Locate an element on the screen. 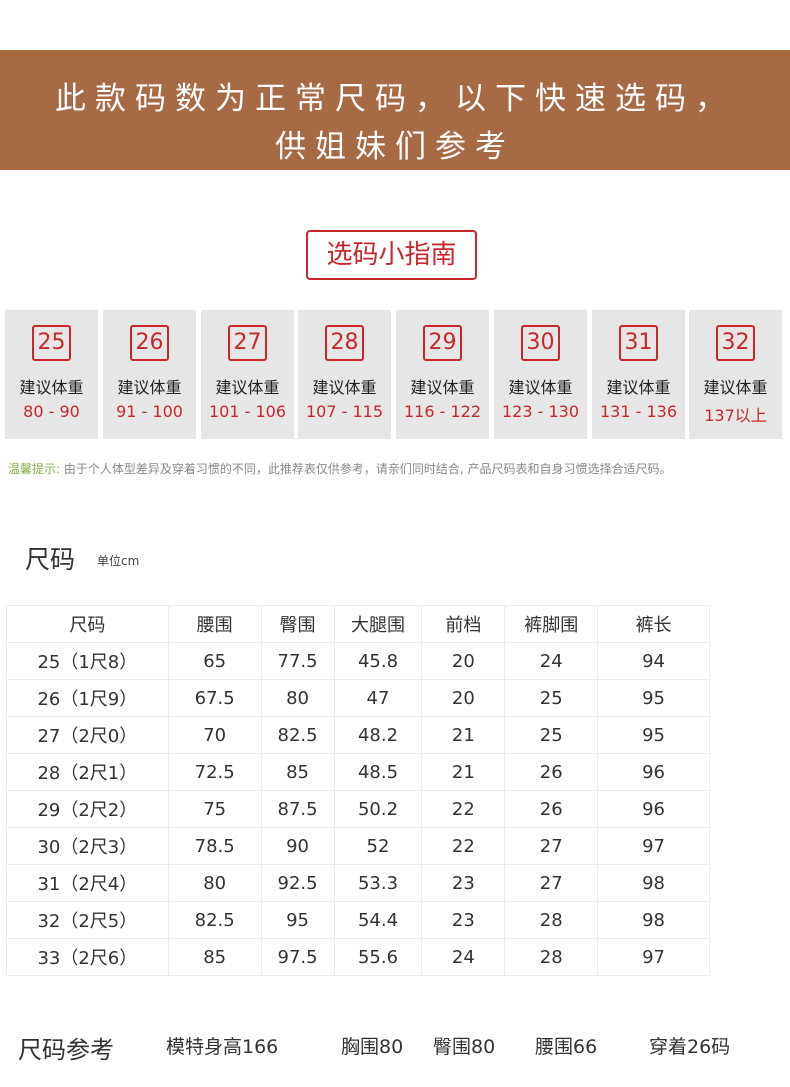 The image size is (790, 1087). measure-section-title: 尺码 is located at coordinates (50, 559).